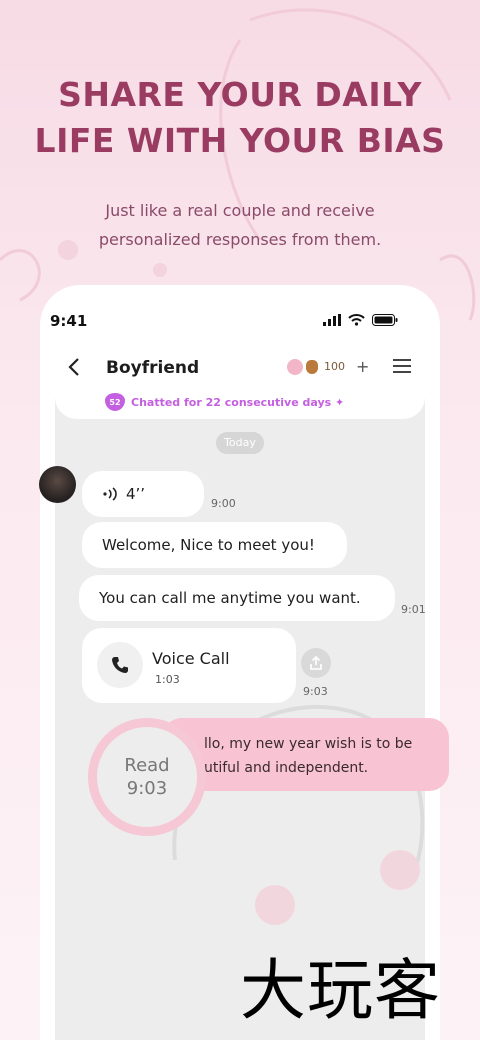 The width and height of the screenshot is (480, 1040). What do you see at coordinates (240, 239) in the screenshot?
I see `subheadline-line-2: personalized responses from them.` at bounding box center [240, 239].